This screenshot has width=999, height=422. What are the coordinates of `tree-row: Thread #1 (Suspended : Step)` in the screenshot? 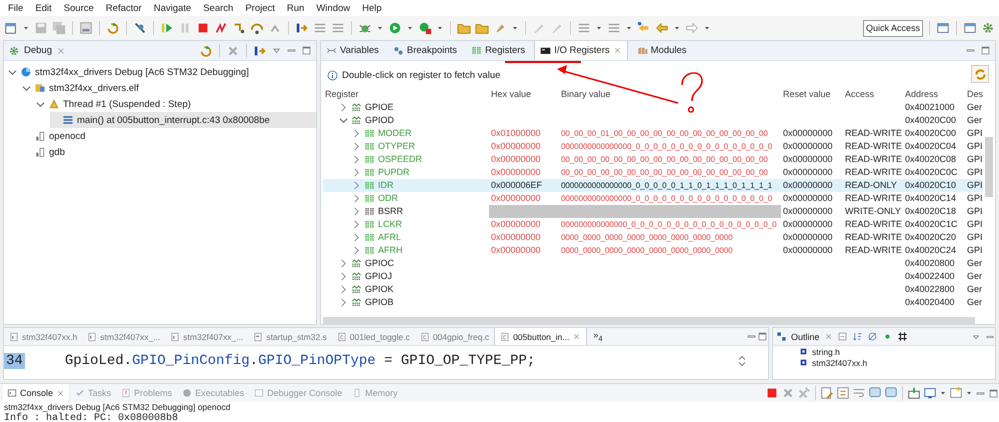 It's located at (176, 104).